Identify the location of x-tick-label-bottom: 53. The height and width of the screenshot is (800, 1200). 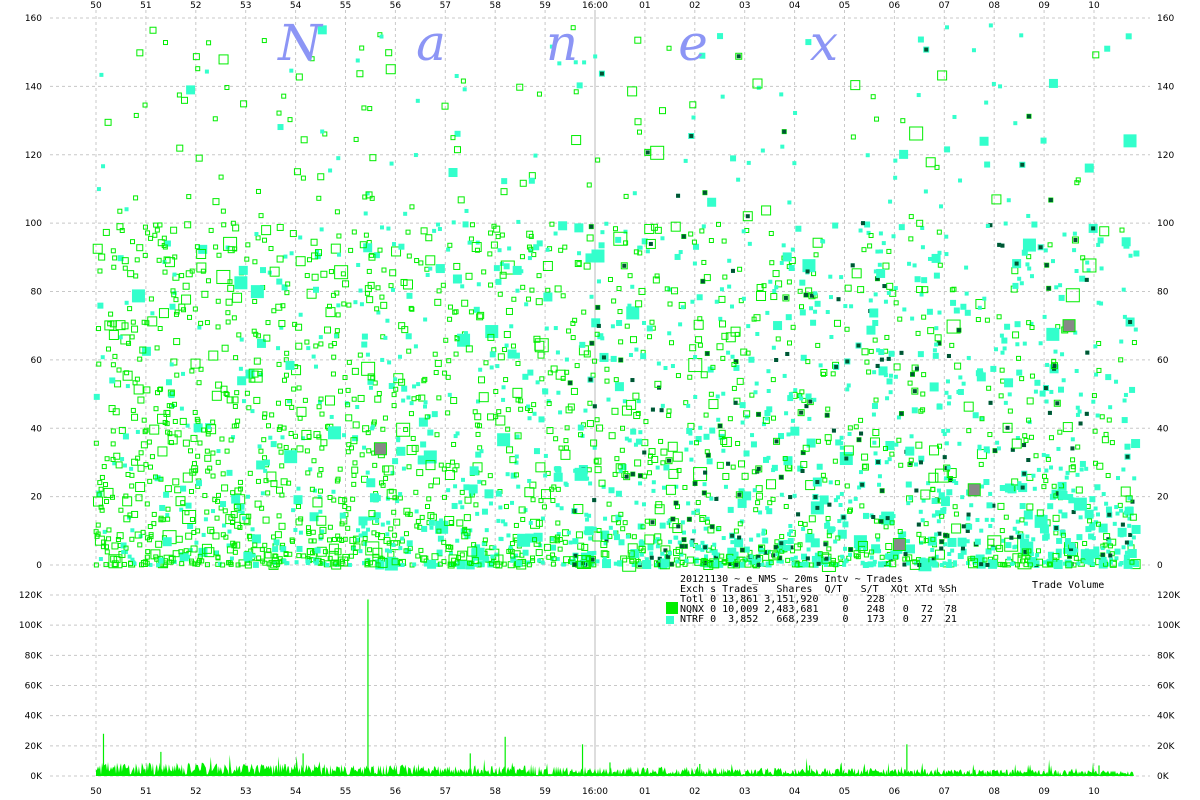
(245, 792).